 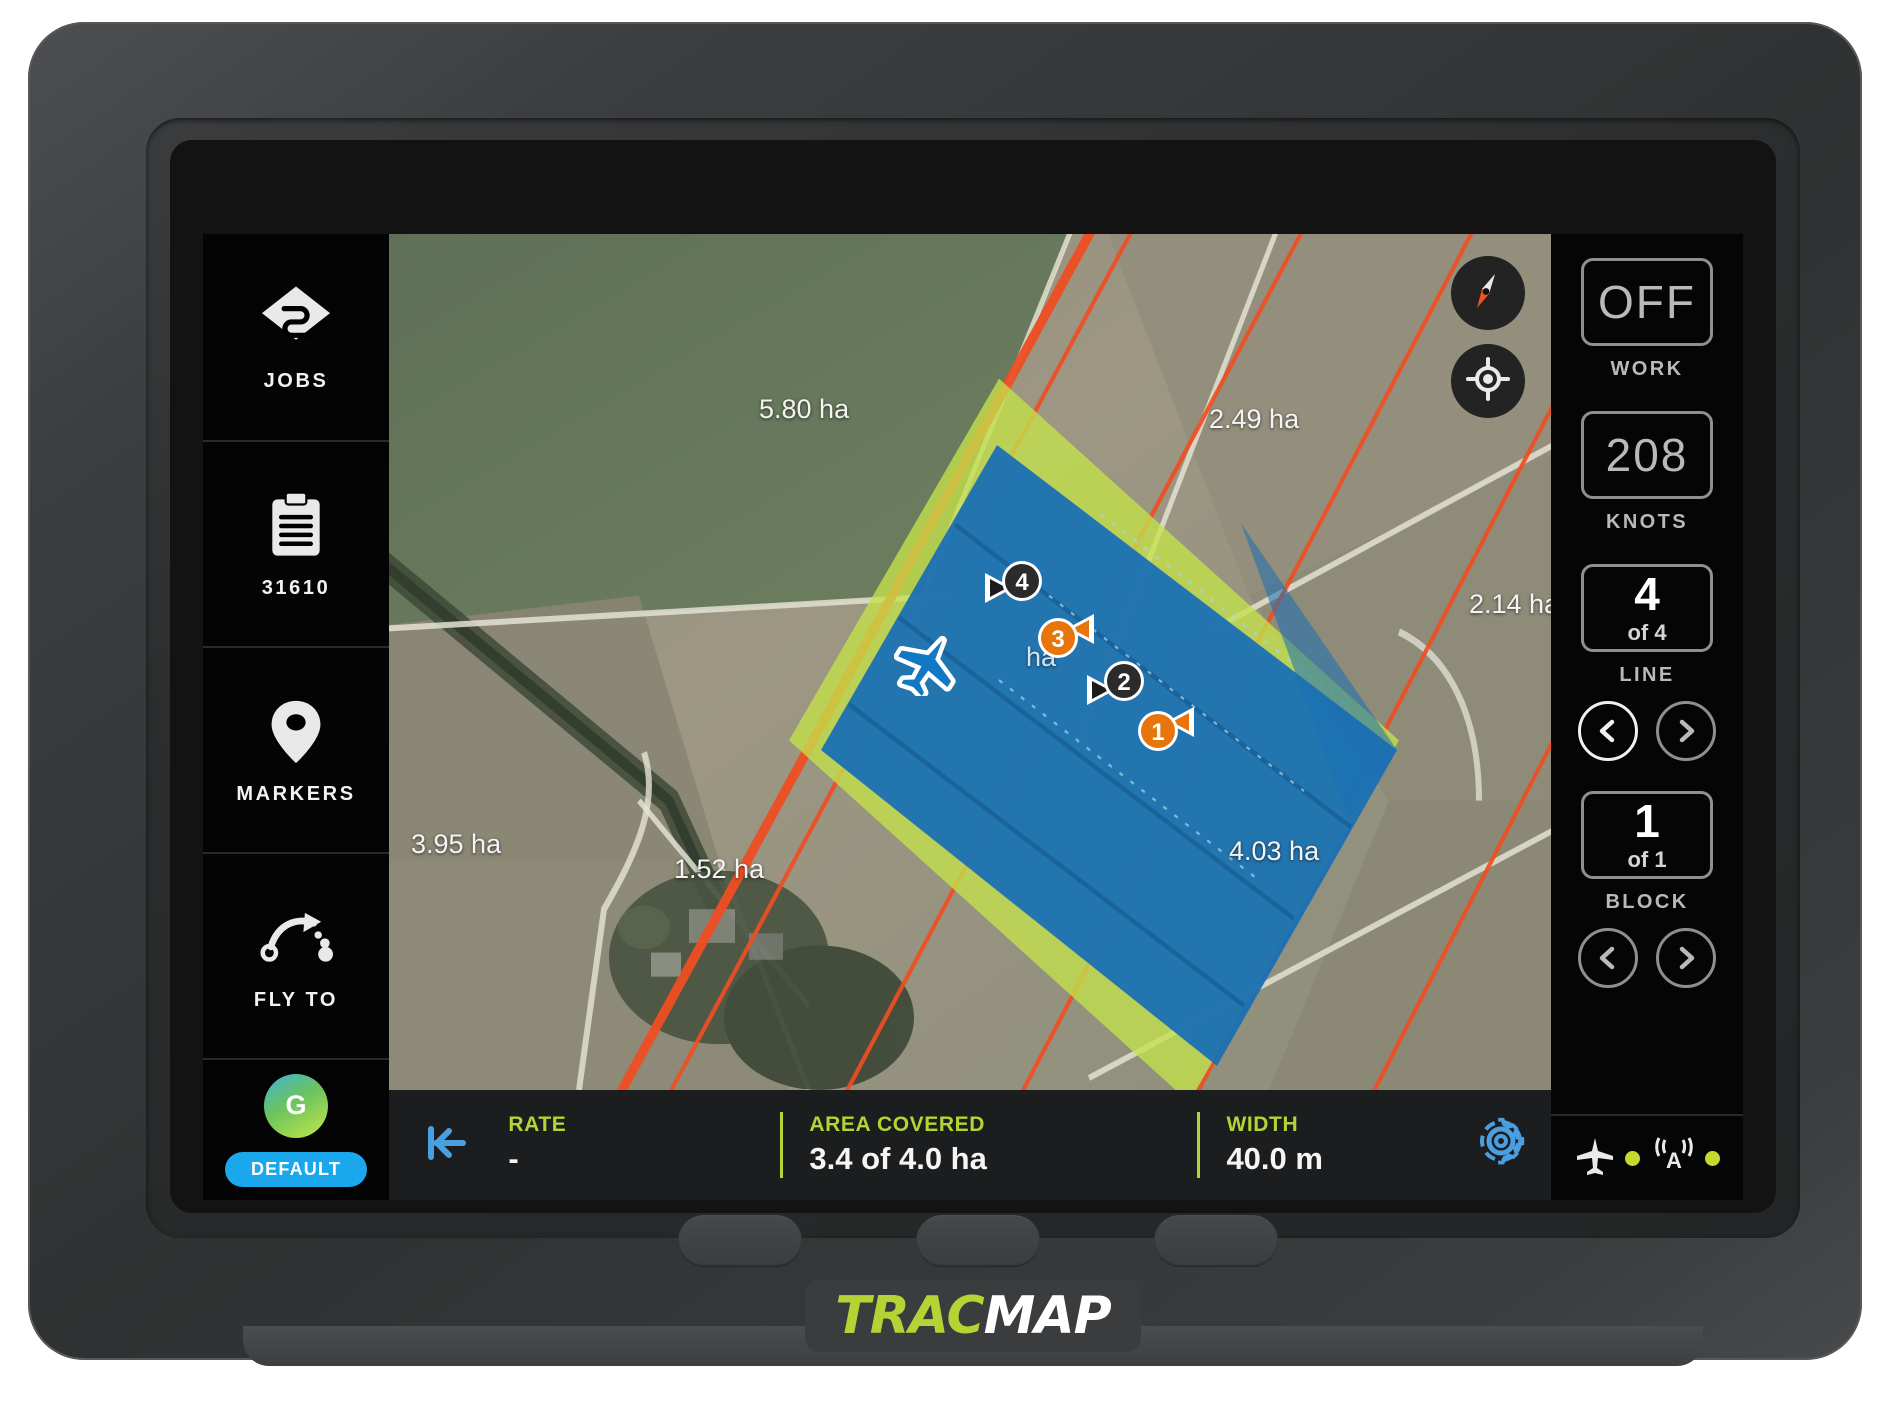 What do you see at coordinates (1647, 820) in the screenshot?
I see `block-current: 1` at bounding box center [1647, 820].